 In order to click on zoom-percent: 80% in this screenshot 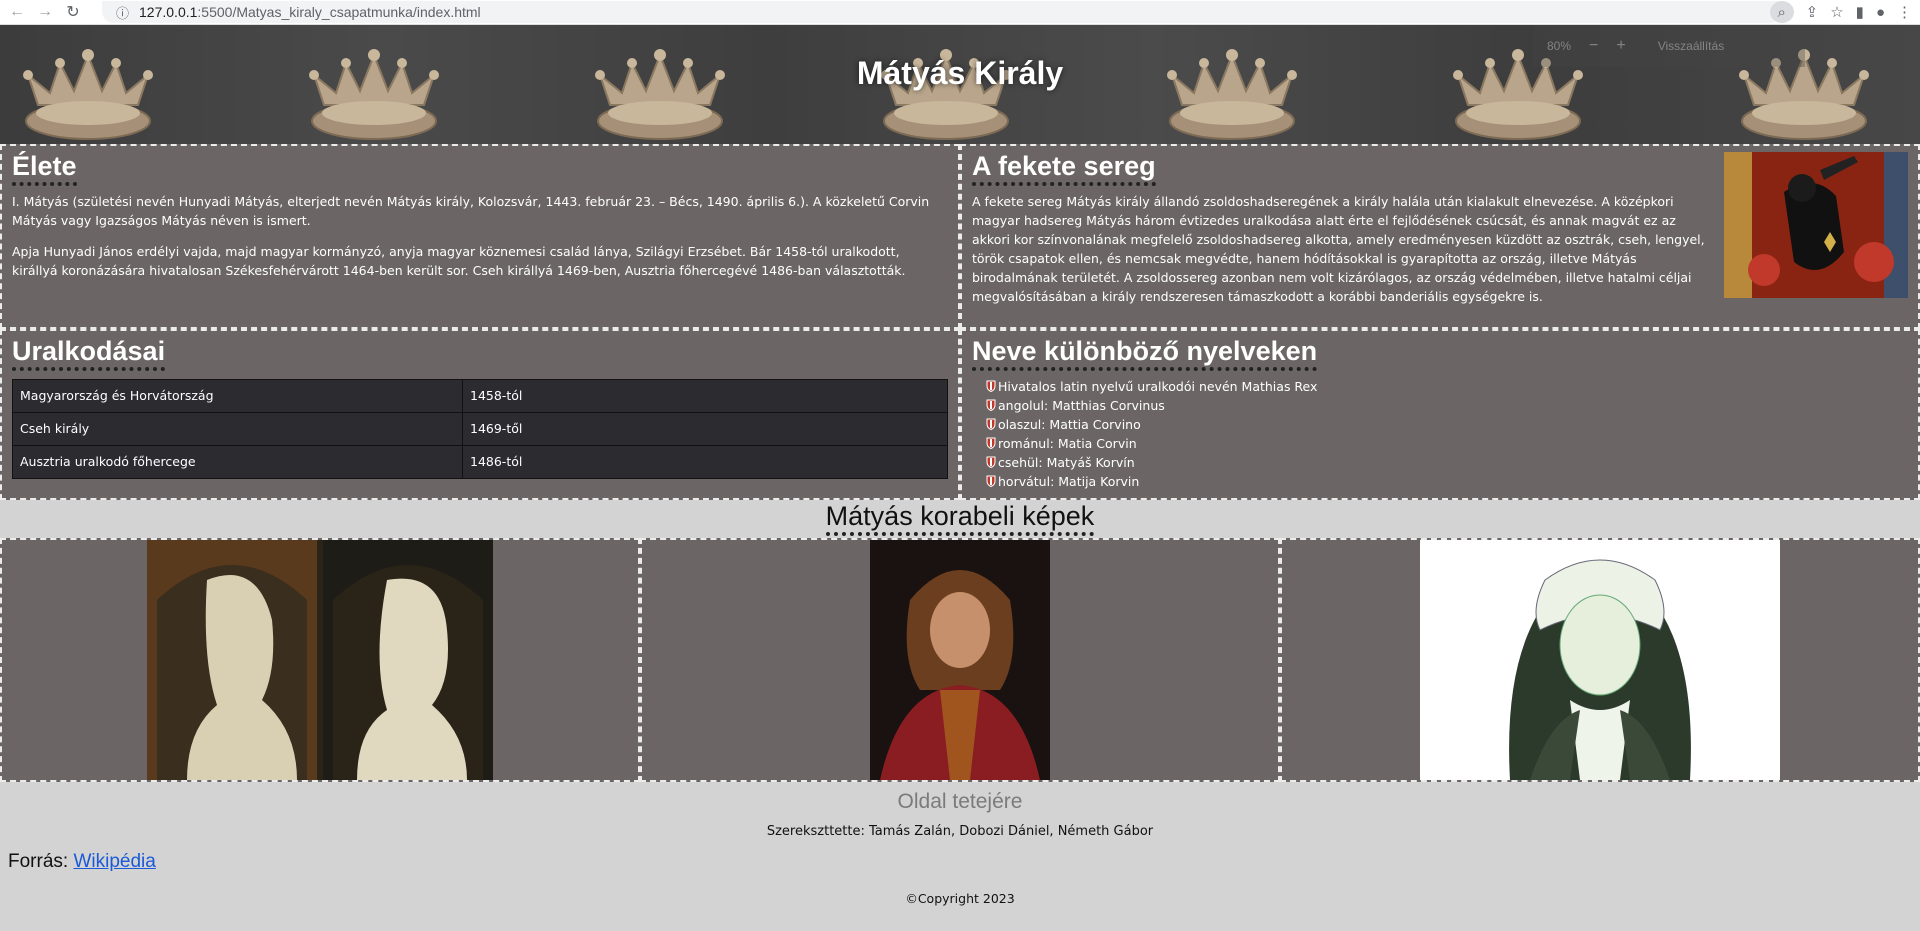, I will do `click(1559, 46)`.